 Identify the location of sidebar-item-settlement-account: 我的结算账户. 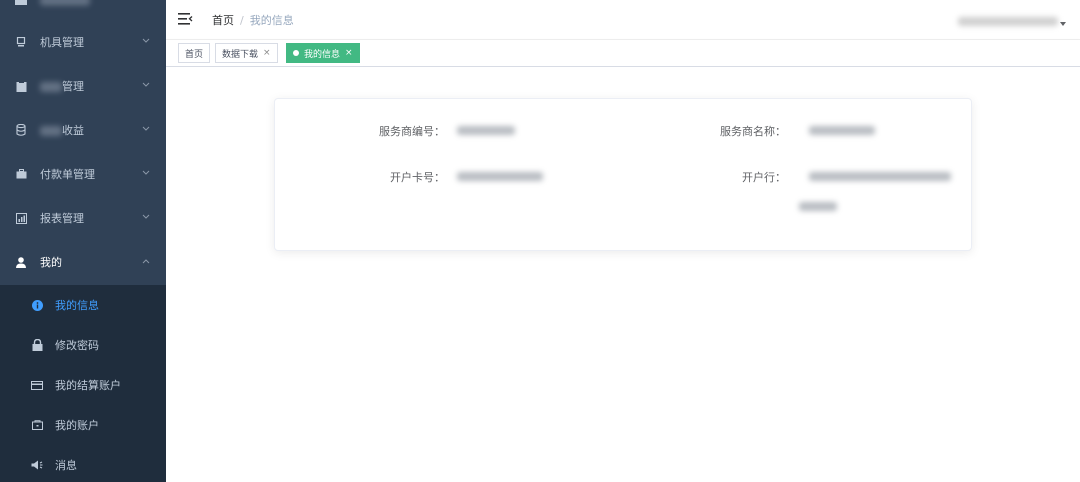
(83, 385).